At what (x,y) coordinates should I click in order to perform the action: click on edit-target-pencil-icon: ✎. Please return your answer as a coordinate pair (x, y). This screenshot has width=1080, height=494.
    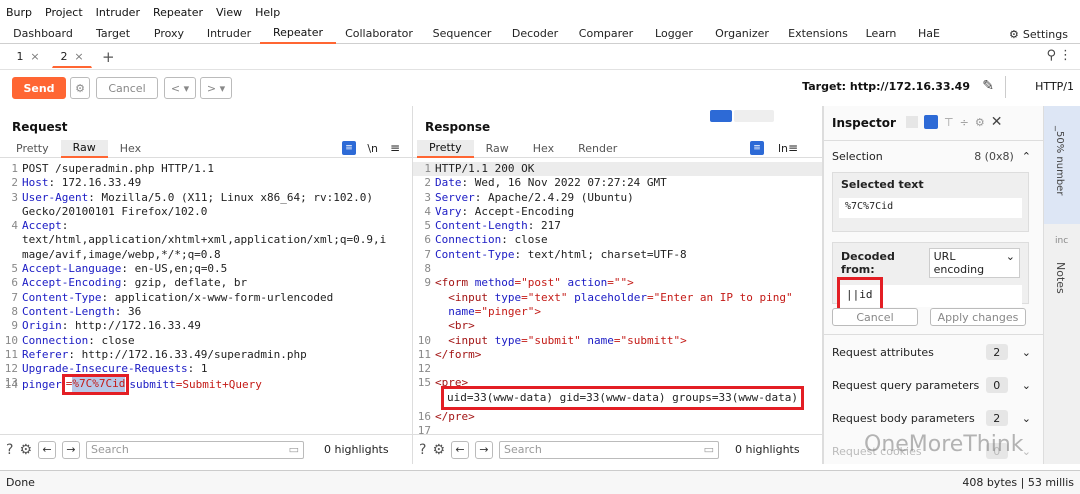
    Looking at the image, I should click on (988, 86).